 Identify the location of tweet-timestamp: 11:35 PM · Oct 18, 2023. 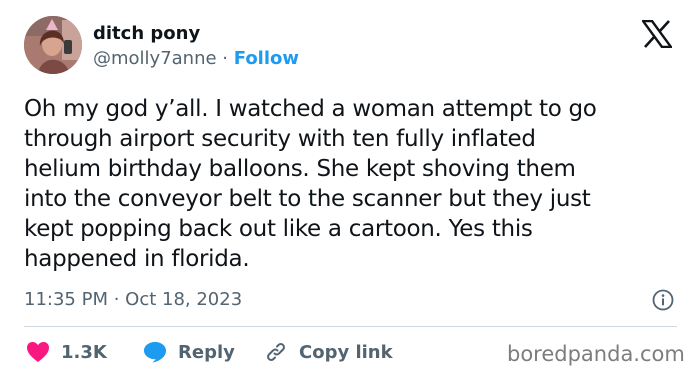
(133, 300).